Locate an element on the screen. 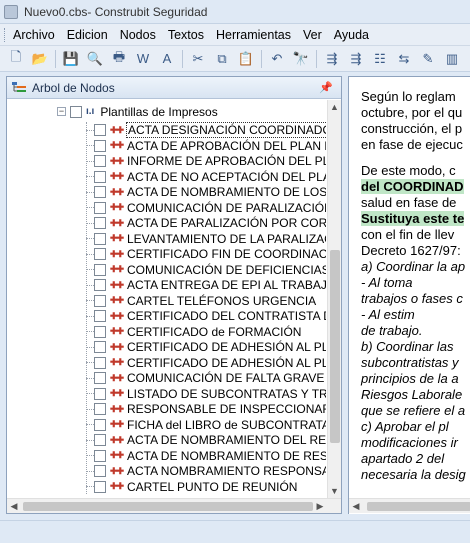 This screenshot has height=543, width=470. tree-item: ✚✚COMUNICACIÓN DE DEFICIENCIAS EN M is located at coordinates (206, 270).